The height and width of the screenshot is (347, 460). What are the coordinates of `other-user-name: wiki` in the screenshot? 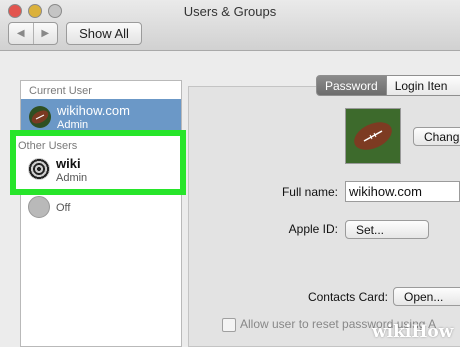 It's located at (68, 163).